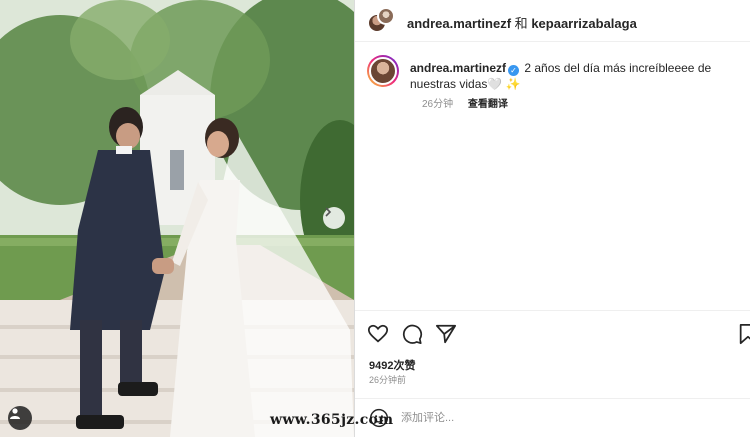 This screenshot has height=437, width=750. What do you see at coordinates (328, 212) in the screenshot?
I see `next-arrow-icon` at bounding box center [328, 212].